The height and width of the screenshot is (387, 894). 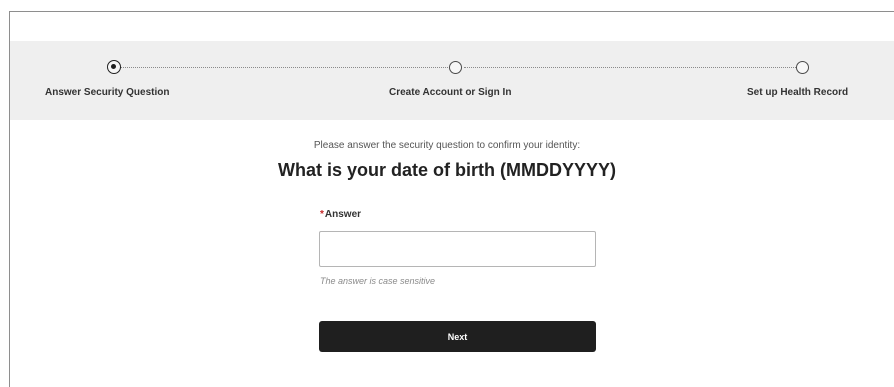 I want to click on step-label-create-account: Create Account or Sign In, so click(x=450, y=92).